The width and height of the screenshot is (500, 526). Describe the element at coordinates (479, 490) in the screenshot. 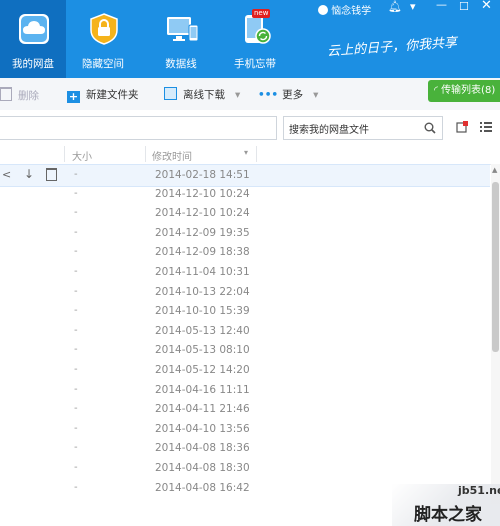

I see `watermark-site: jb51.net` at that location.